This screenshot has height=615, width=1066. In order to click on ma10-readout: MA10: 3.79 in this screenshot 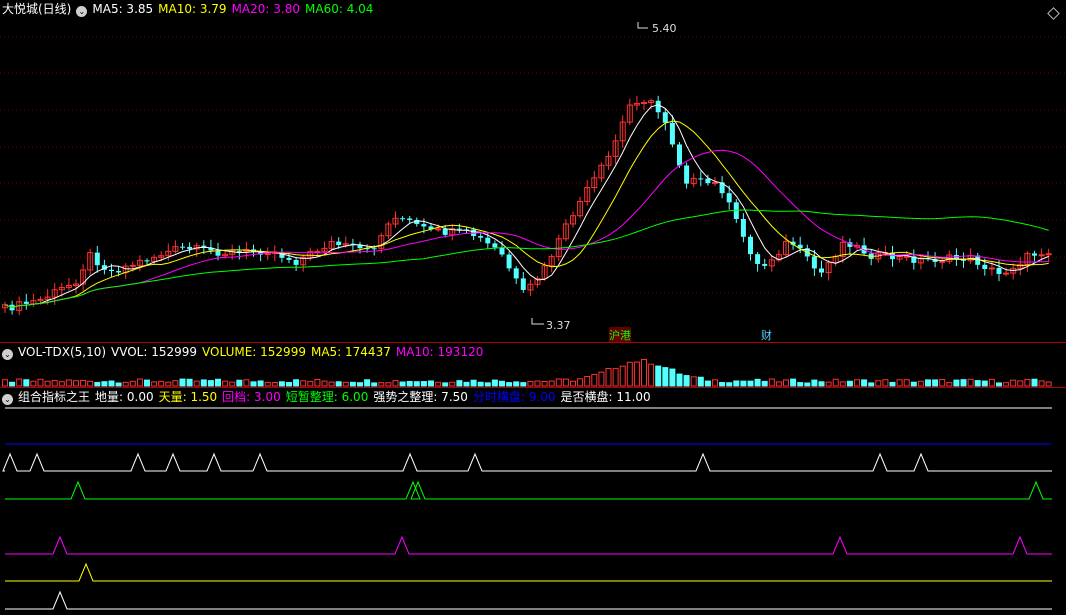, I will do `click(192, 9)`.